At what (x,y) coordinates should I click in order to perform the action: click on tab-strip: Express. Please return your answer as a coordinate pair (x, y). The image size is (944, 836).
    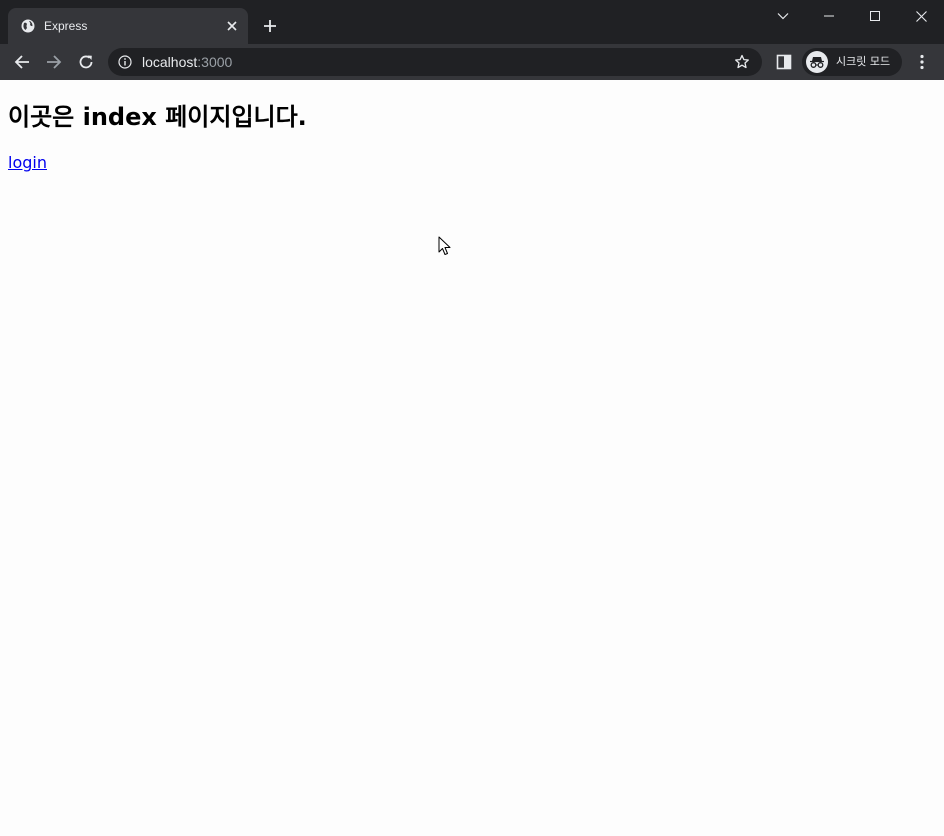
    Looking at the image, I should click on (472, 22).